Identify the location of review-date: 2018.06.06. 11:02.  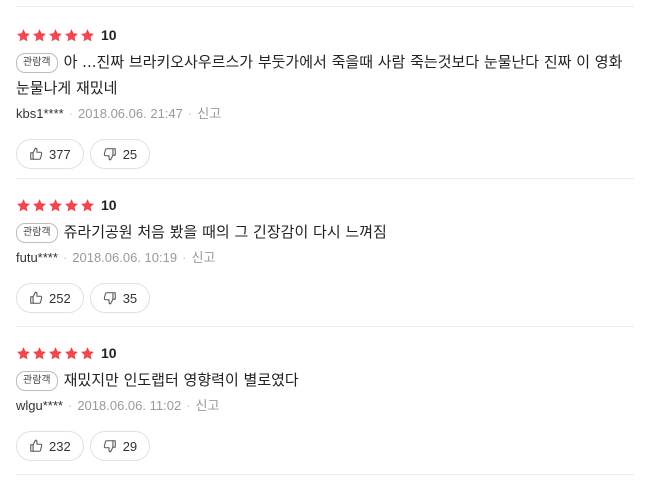
(129, 405).